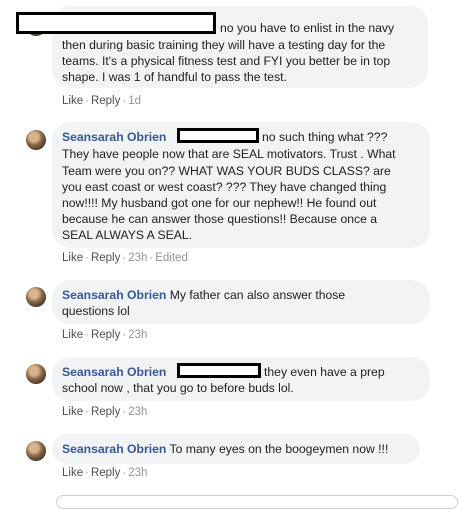 The image size is (462, 509). What do you see at coordinates (171, 258) in the screenshot?
I see `edited-label: Edited` at bounding box center [171, 258].